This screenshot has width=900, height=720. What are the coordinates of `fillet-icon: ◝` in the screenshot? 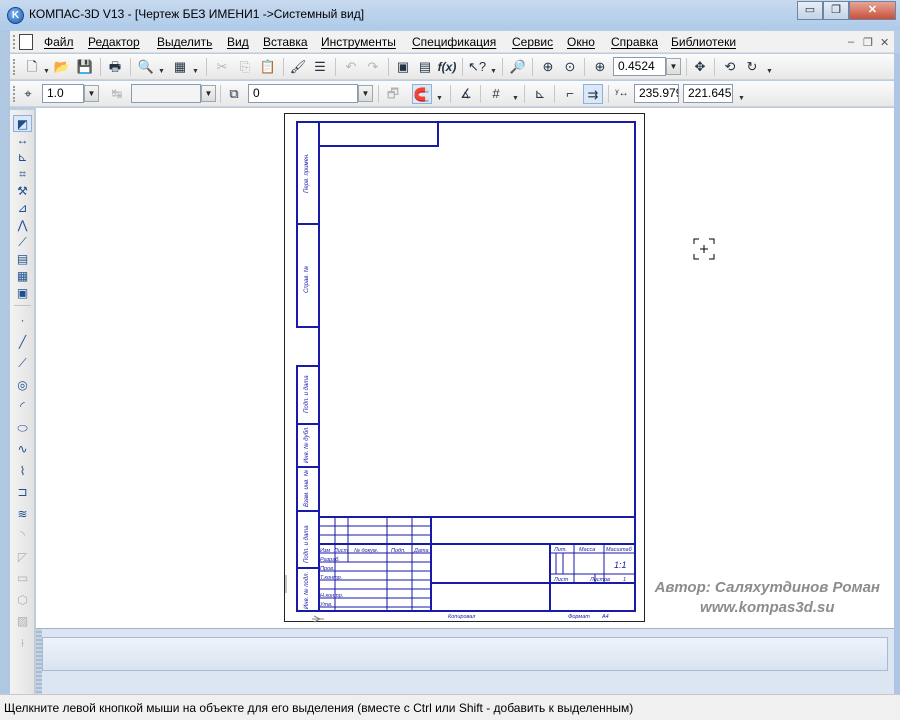 It's located at (22, 535).